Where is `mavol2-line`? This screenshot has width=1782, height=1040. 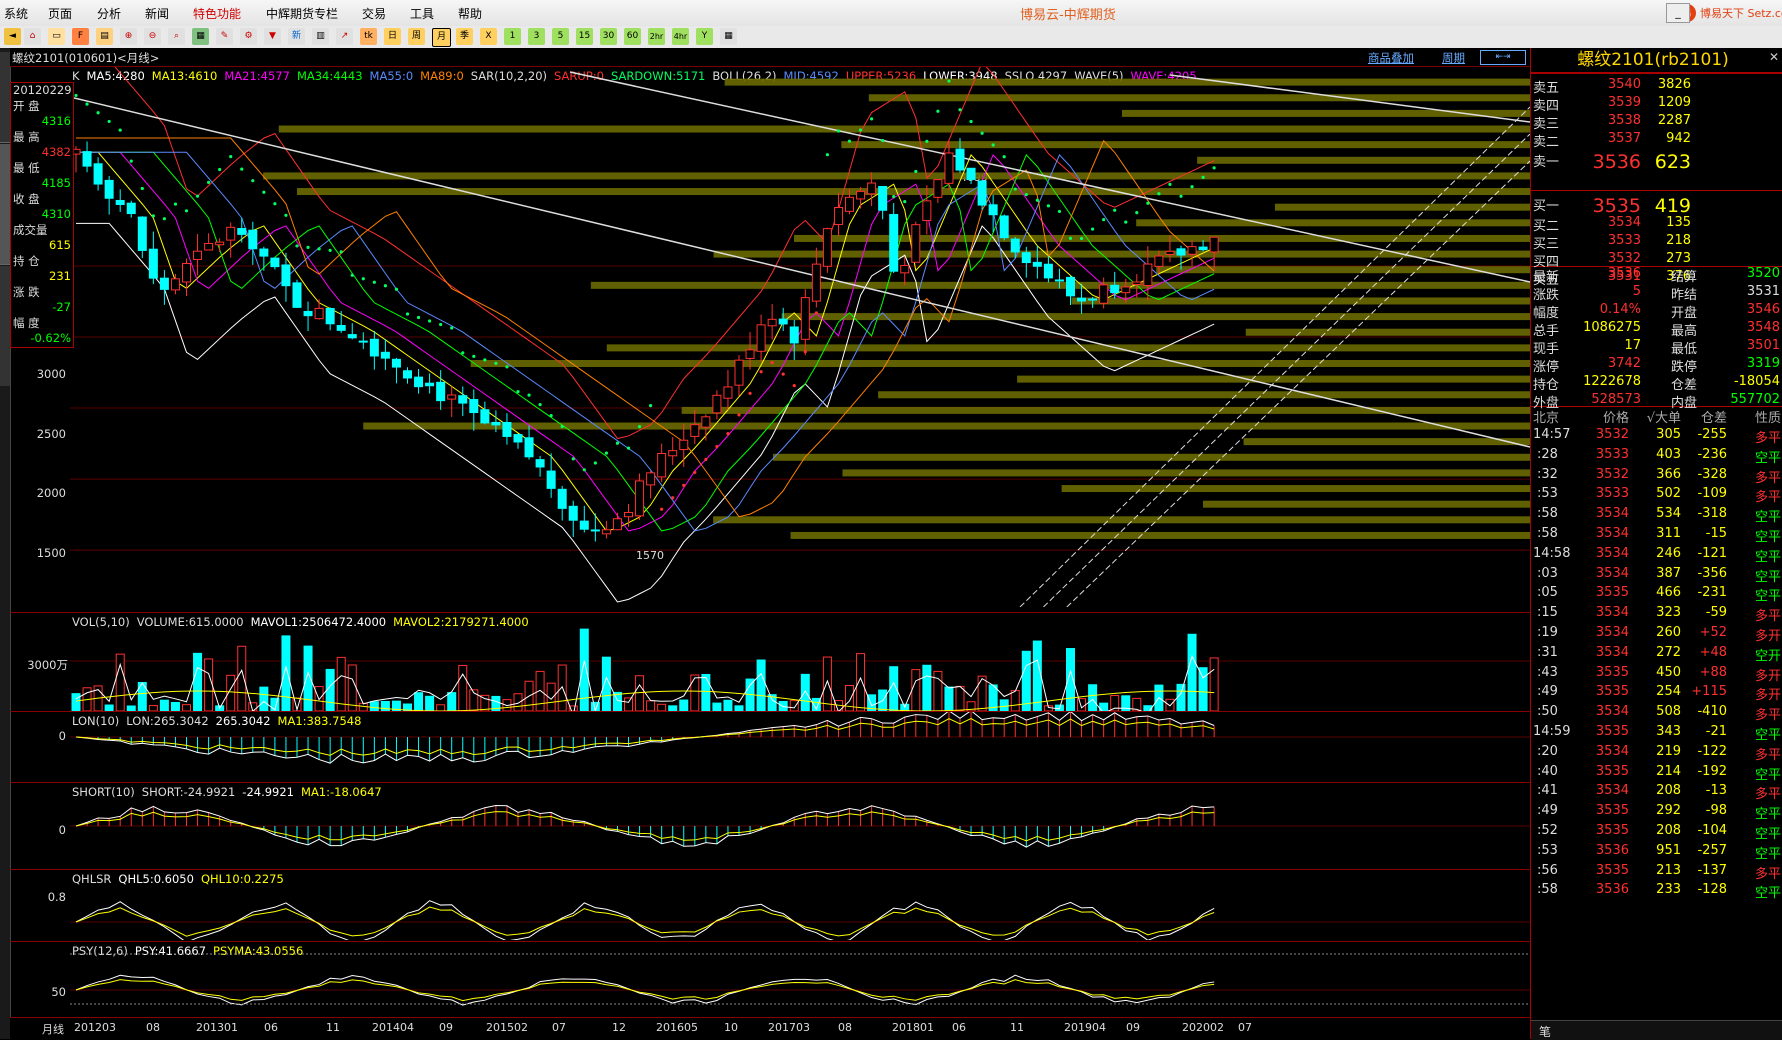
mavol2-line is located at coordinates (645, 700).